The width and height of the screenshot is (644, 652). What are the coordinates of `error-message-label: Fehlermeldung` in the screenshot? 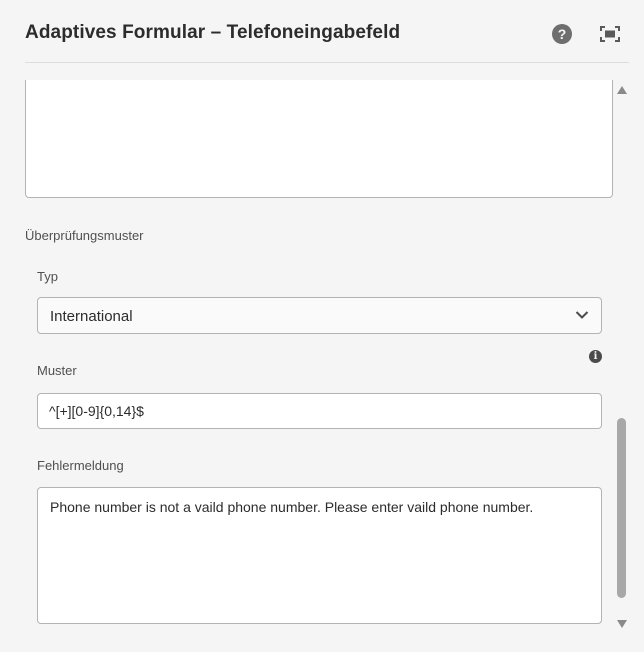 It's located at (80, 465).